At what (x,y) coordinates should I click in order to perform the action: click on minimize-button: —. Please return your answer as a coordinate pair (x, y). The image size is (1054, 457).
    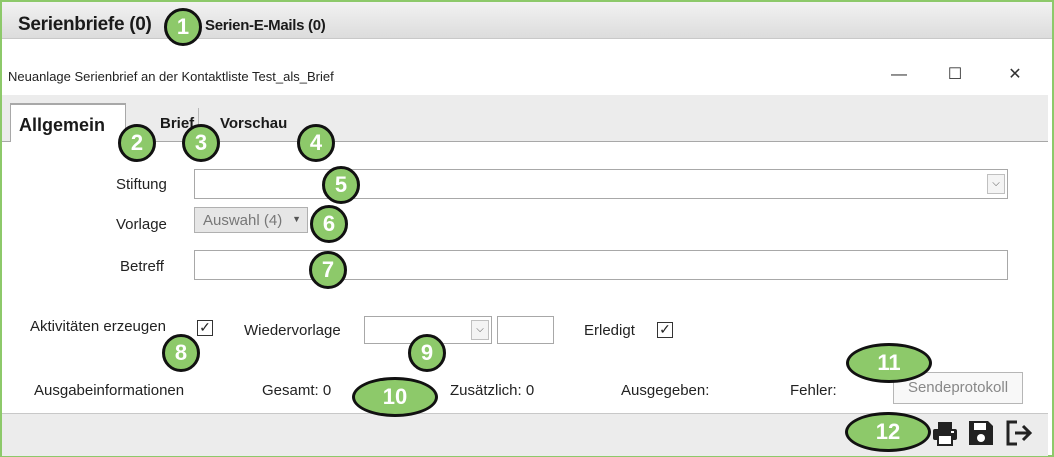
    Looking at the image, I should click on (899, 75).